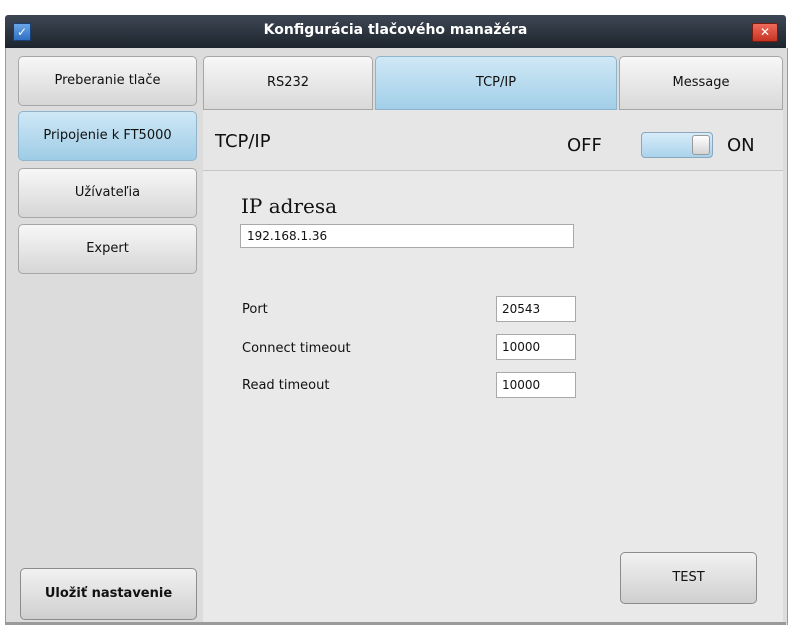 This screenshot has width=792, height=625. I want to click on ip-address-label: IP adresa, so click(289, 206).